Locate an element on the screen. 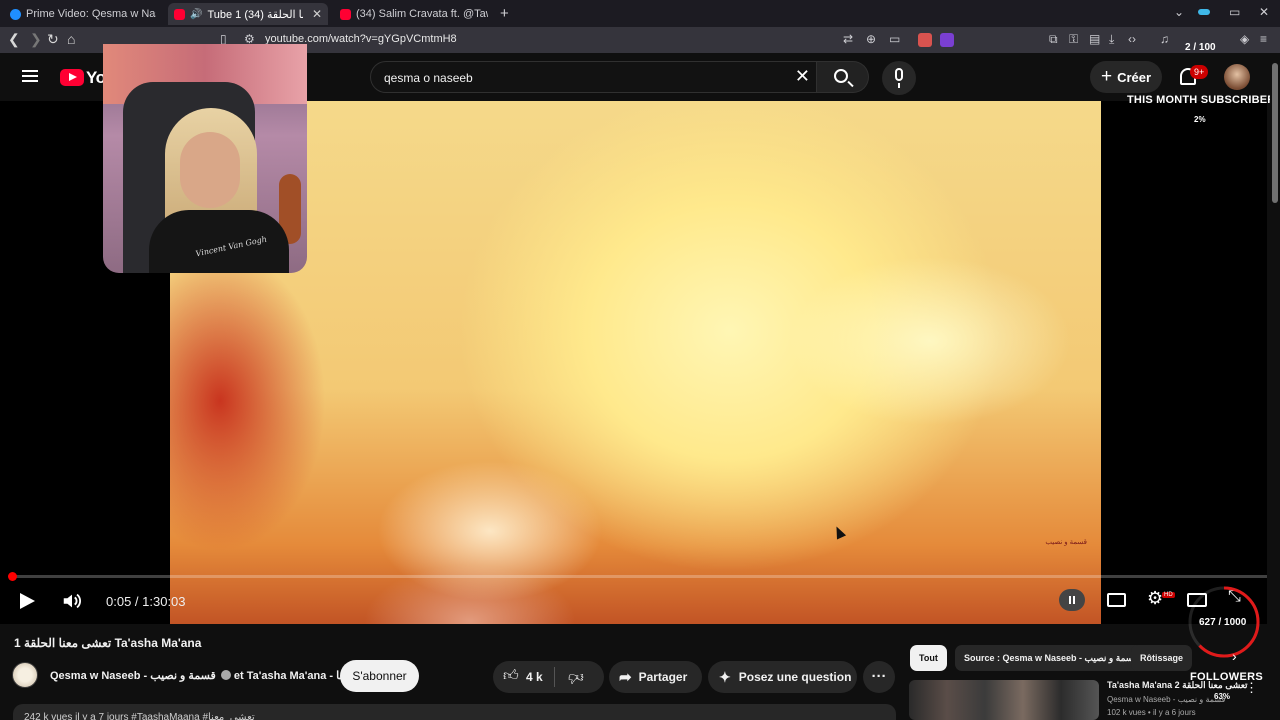  wallet-icon: ▤ is located at coordinates (1094, 39).